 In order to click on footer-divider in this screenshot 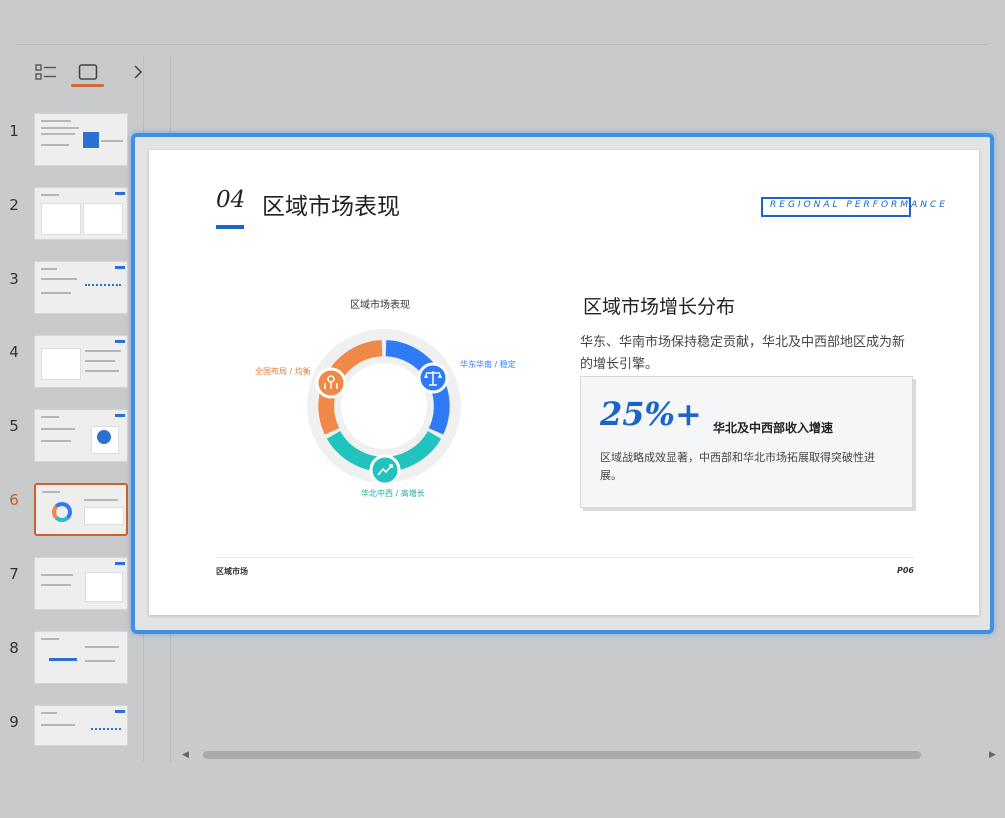, I will do `click(565, 557)`.